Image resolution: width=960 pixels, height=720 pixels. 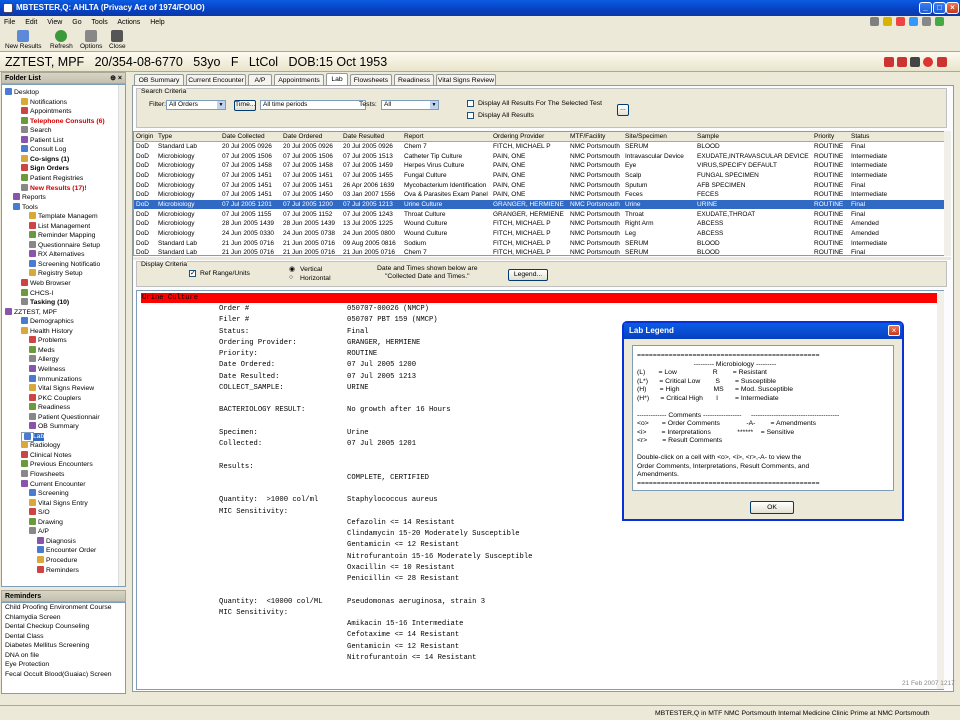 I want to click on menu-file: File, so click(x=9, y=22).